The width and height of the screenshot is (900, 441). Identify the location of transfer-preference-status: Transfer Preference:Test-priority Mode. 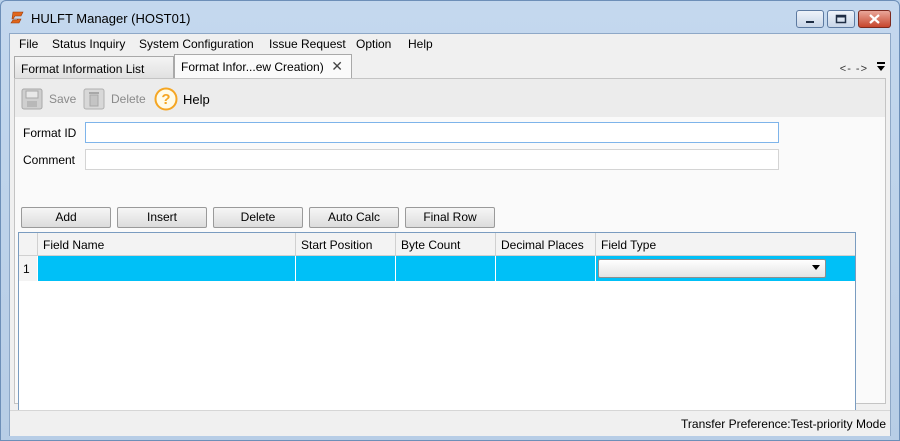
(783, 424).